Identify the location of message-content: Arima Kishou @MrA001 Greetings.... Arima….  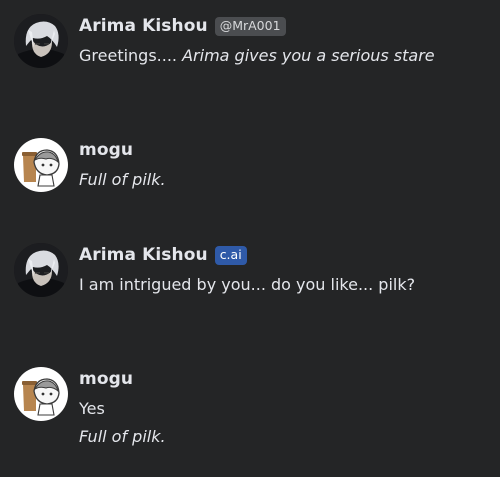
(279, 42).